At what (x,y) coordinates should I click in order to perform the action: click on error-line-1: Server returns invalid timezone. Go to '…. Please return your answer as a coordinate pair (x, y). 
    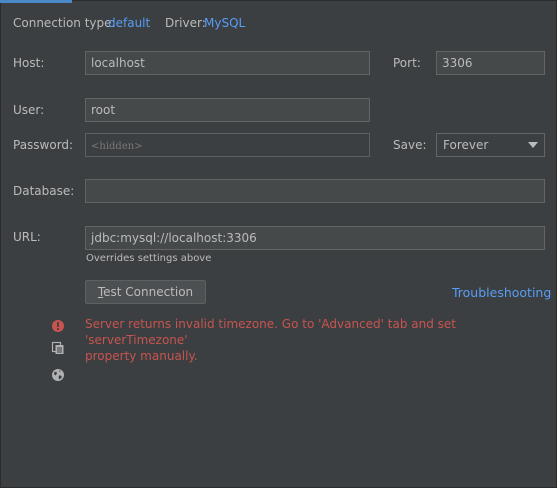
    Looking at the image, I should click on (271, 332).